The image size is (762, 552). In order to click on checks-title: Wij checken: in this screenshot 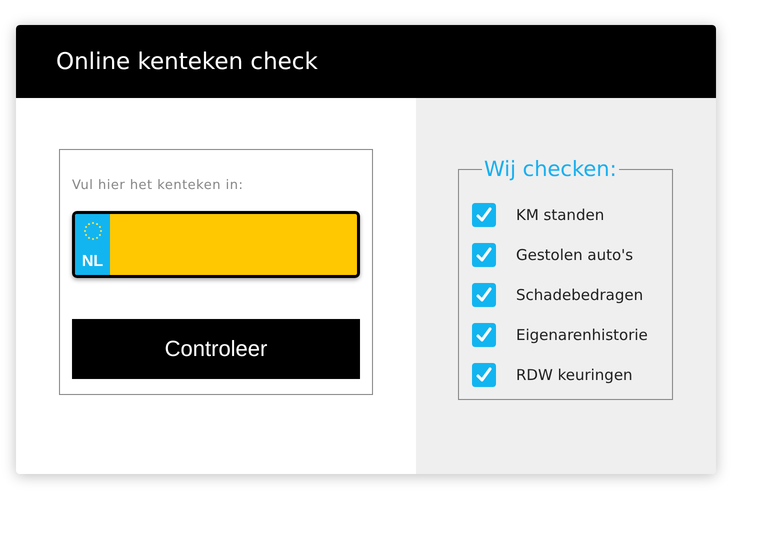, I will do `click(550, 169)`.